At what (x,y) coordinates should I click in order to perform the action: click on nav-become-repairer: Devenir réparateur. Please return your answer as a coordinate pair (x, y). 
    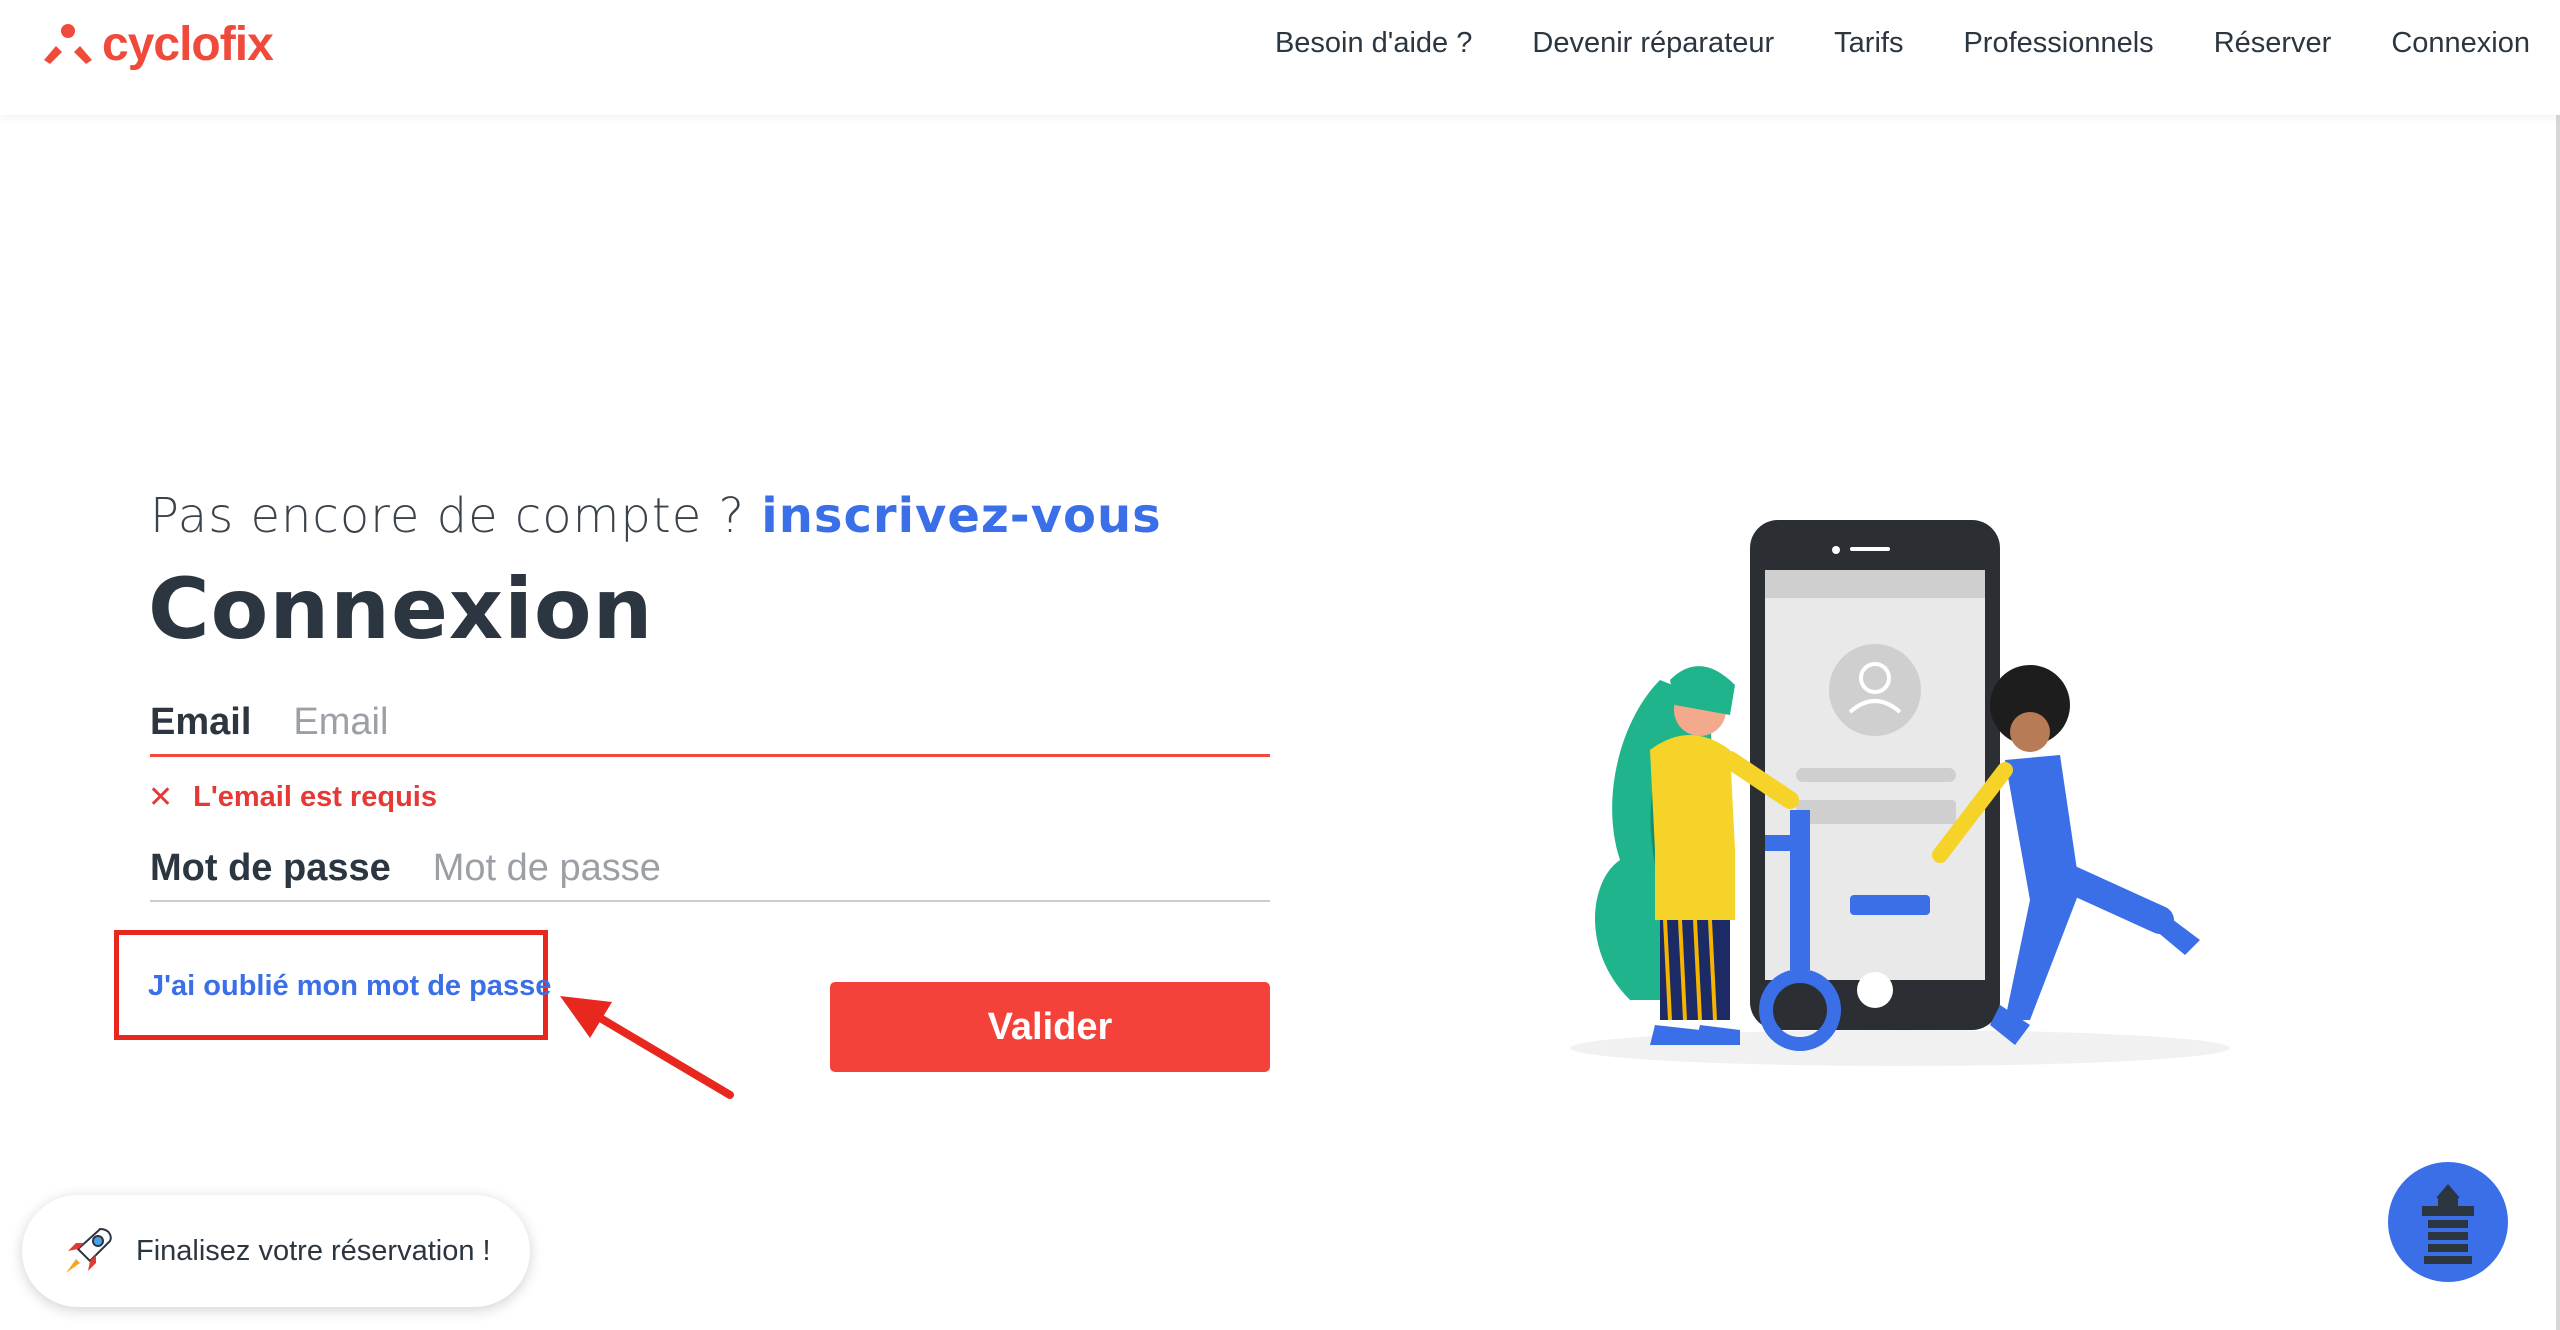
    Looking at the image, I should click on (1653, 43).